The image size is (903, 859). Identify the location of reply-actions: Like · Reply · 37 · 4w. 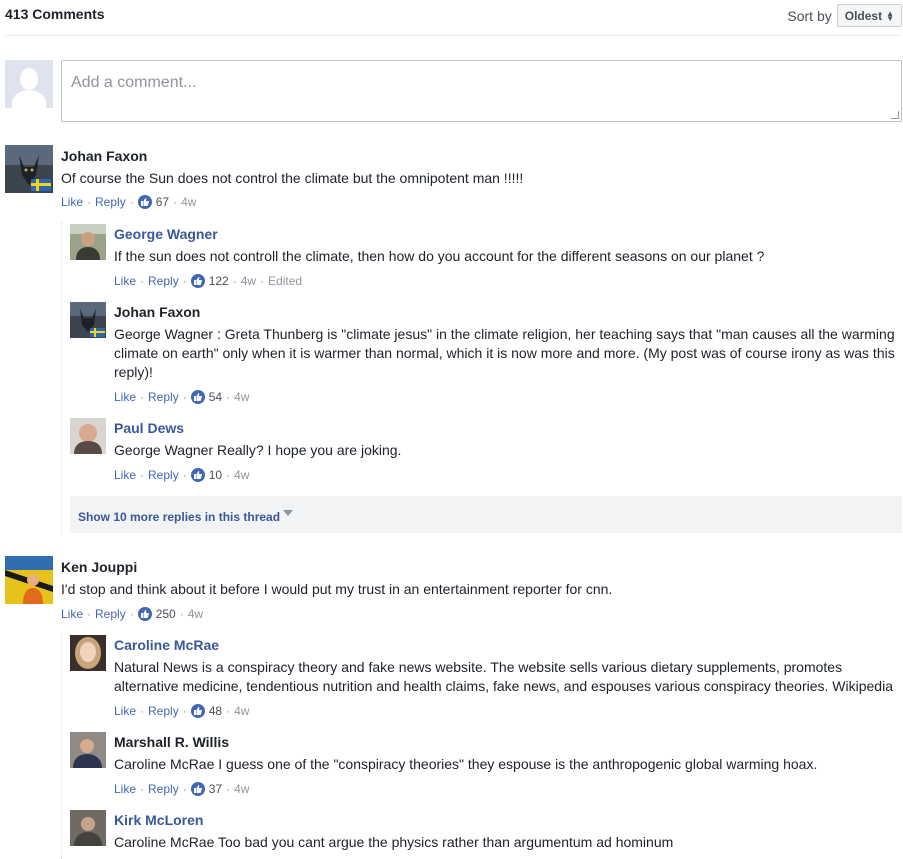
(182, 789).